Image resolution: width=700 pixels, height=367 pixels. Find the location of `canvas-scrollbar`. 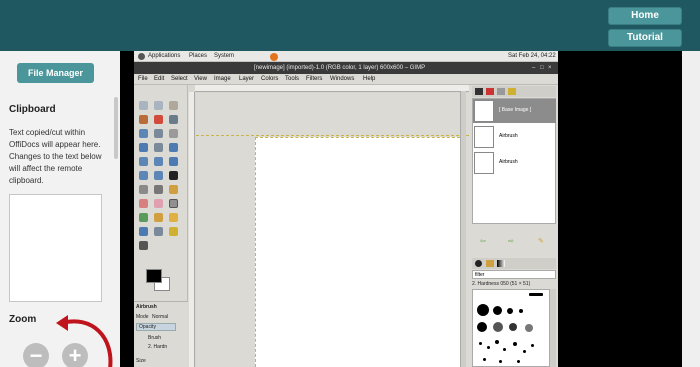

canvas-scrollbar is located at coordinates (463, 229).